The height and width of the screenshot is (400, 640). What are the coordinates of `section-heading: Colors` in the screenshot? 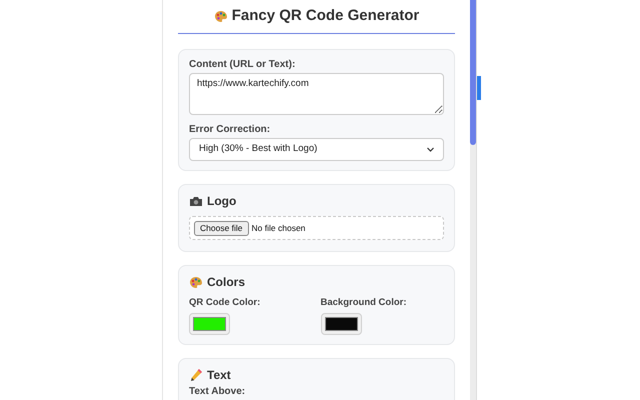 It's located at (226, 282).